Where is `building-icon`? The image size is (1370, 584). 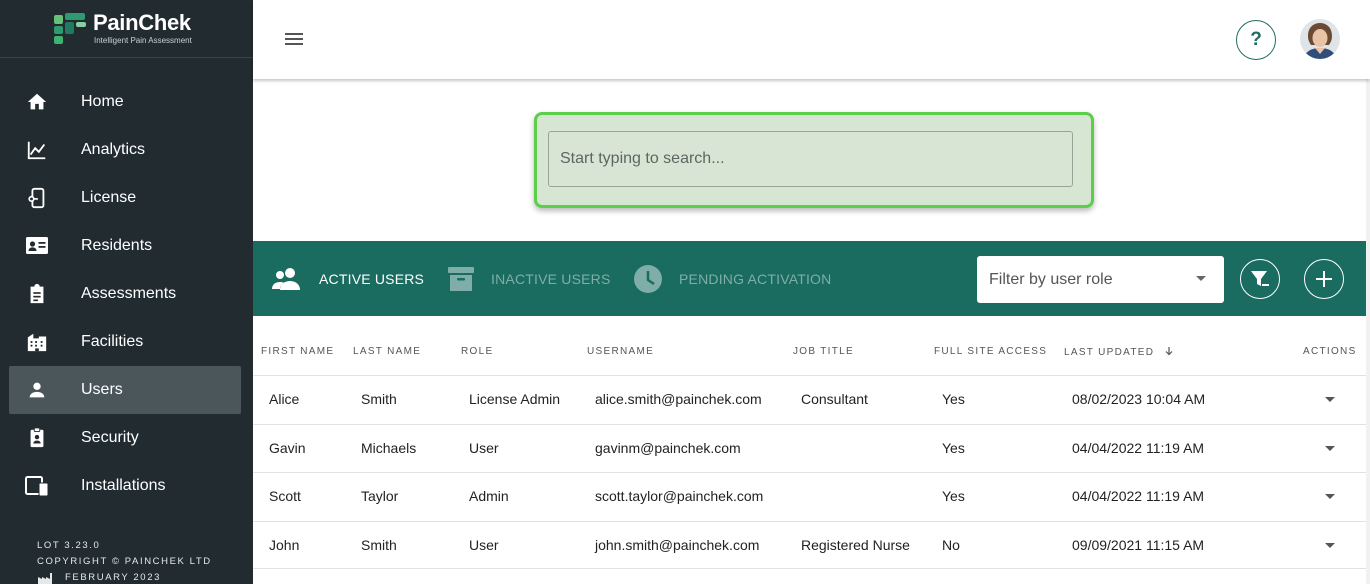
building-icon is located at coordinates (37, 342).